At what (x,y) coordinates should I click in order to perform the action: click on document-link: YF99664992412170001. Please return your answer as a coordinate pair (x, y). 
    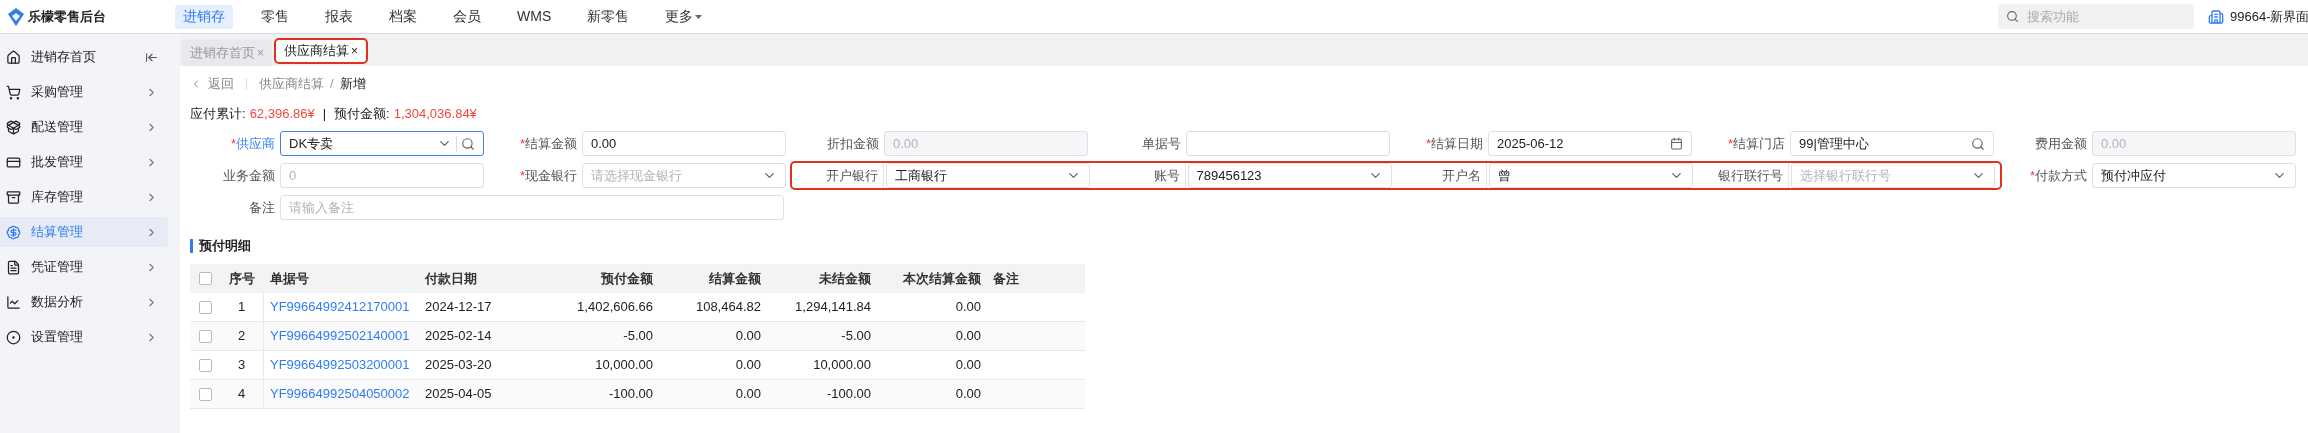
    Looking at the image, I should click on (341, 307).